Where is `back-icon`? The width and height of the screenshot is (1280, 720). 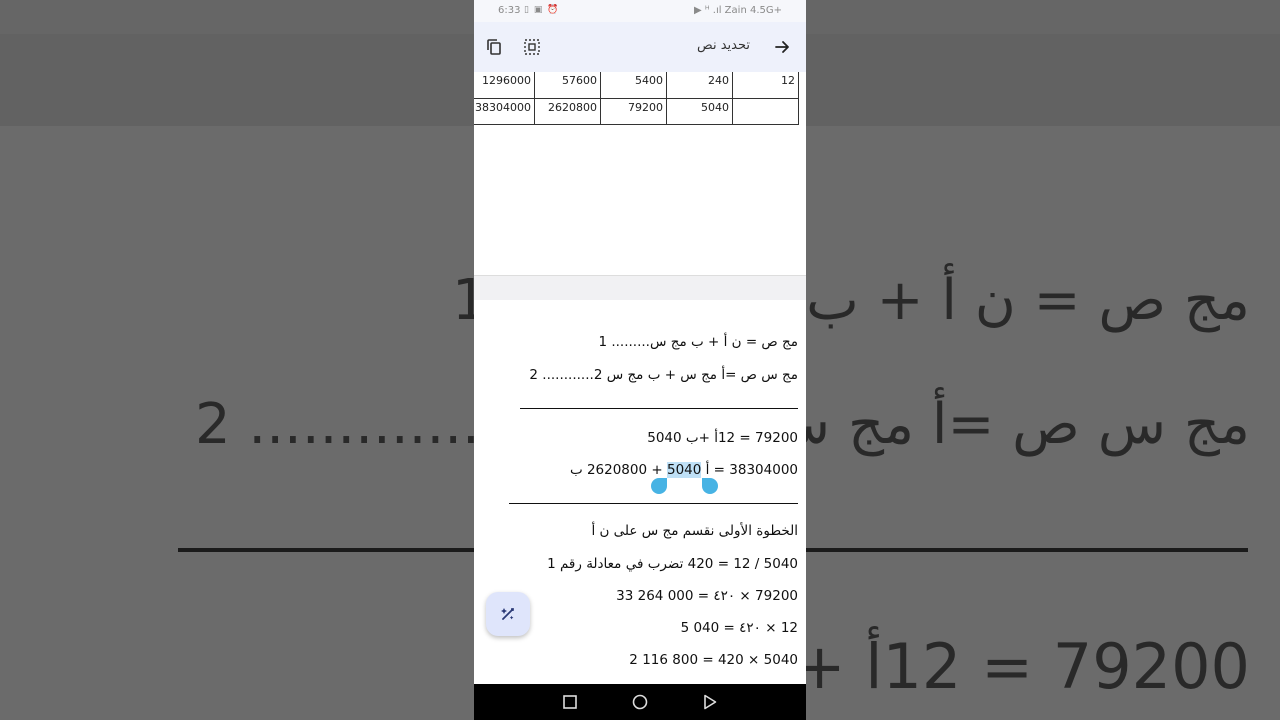 back-icon is located at coordinates (710, 702).